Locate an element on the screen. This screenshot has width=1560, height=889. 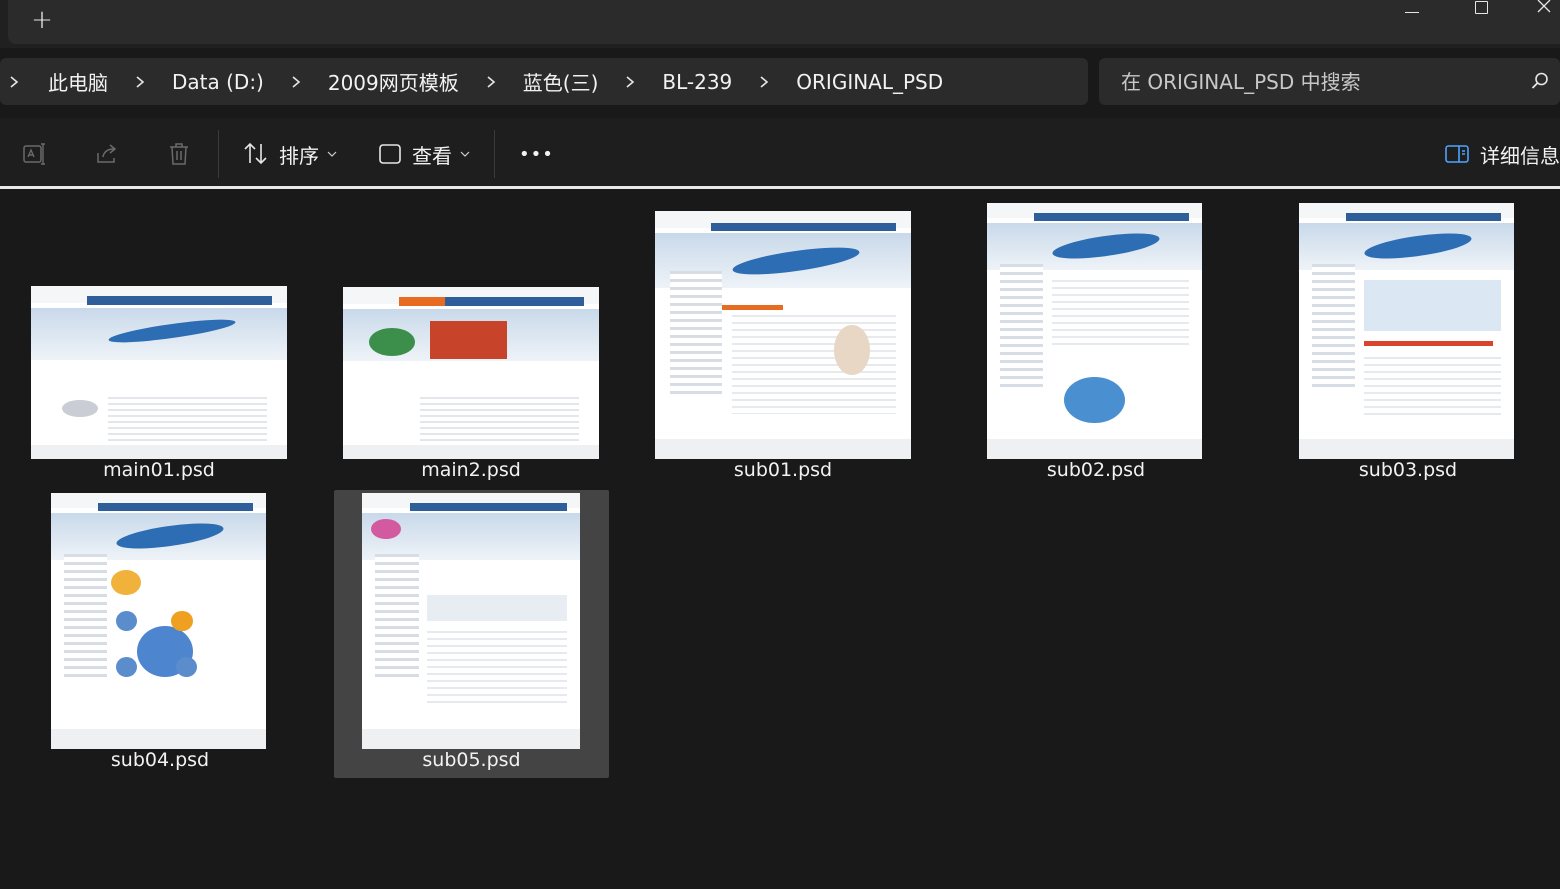
maximize-button is located at coordinates (1481, 10).